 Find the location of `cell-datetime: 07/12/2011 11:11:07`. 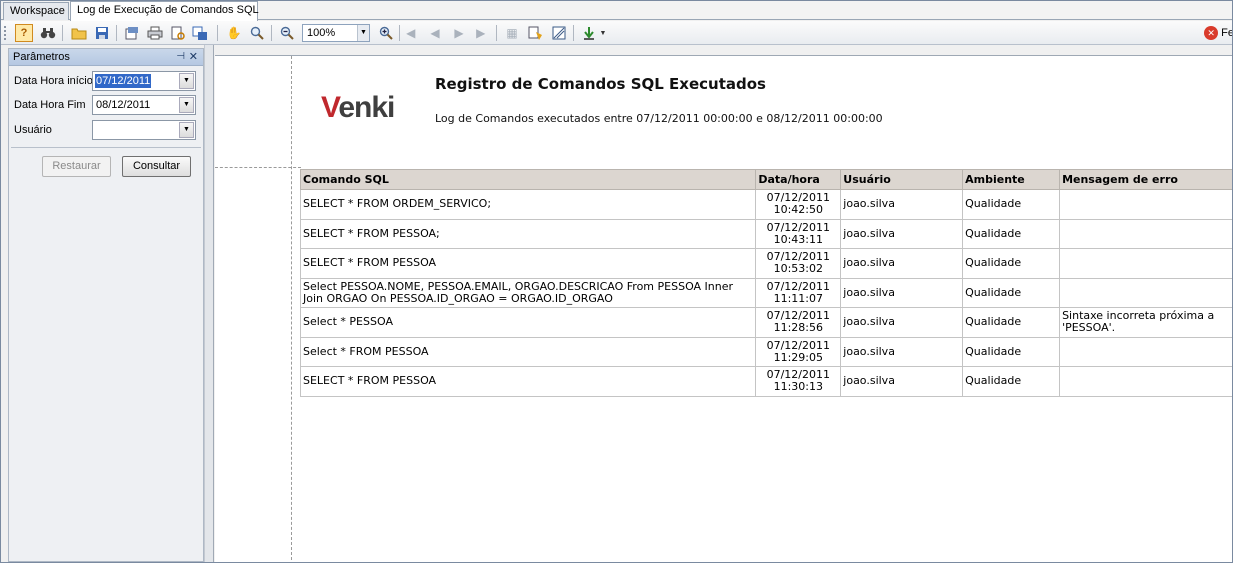

cell-datetime: 07/12/2011 11:11:07 is located at coordinates (798, 292).